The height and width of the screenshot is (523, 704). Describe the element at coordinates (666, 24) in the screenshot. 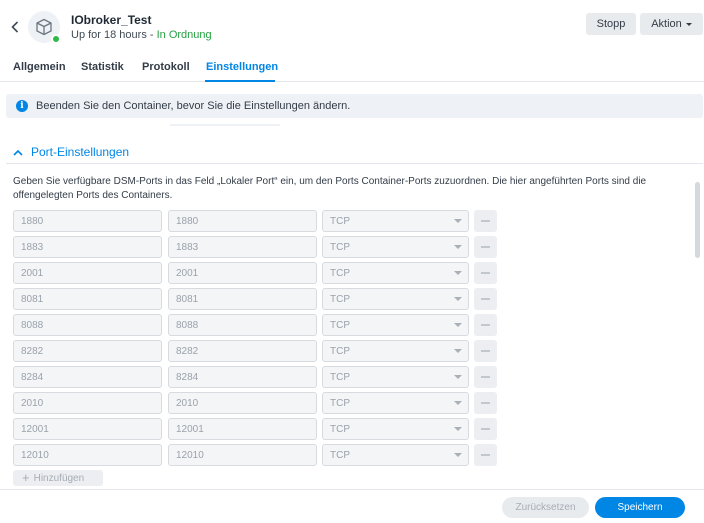

I see `action-label: Aktion` at that location.